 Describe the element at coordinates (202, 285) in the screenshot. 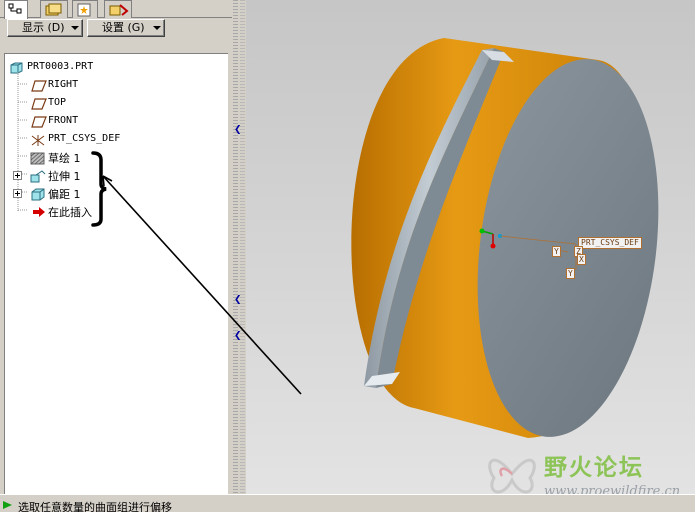

I see `annotation-arrow` at that location.